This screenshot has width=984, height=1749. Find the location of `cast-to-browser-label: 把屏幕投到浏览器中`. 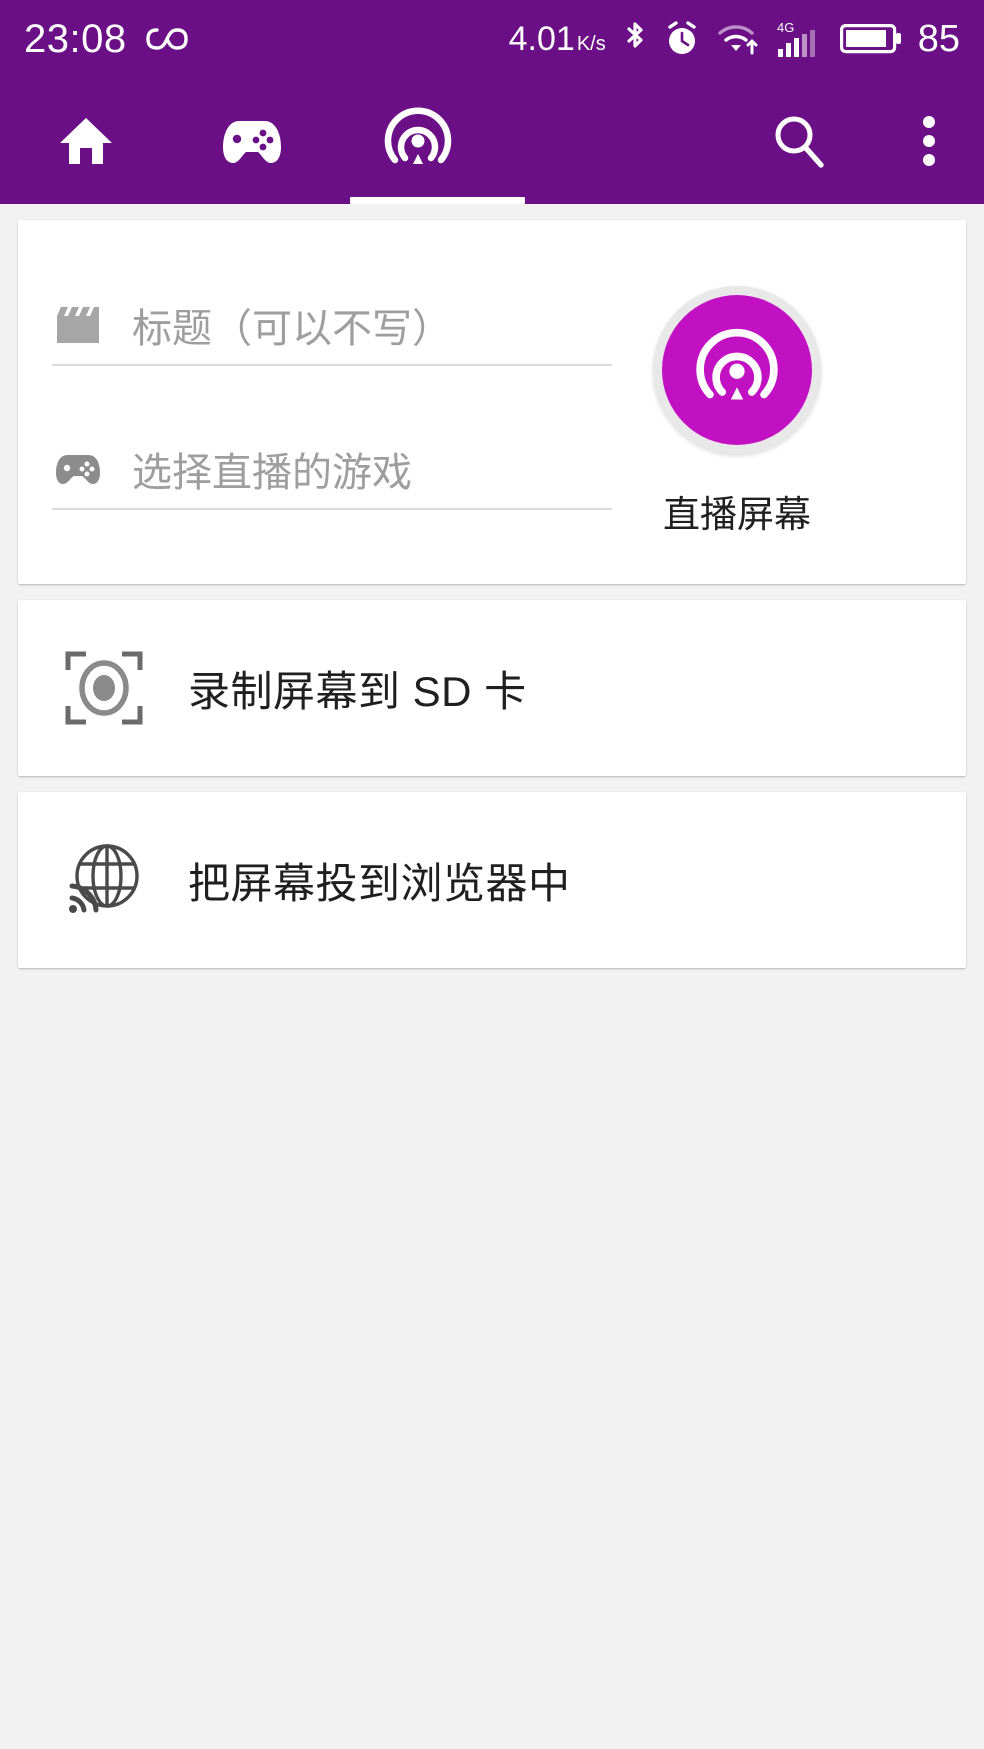

cast-to-browser-label: 把屏幕投到浏览器中 is located at coordinates (379, 883).